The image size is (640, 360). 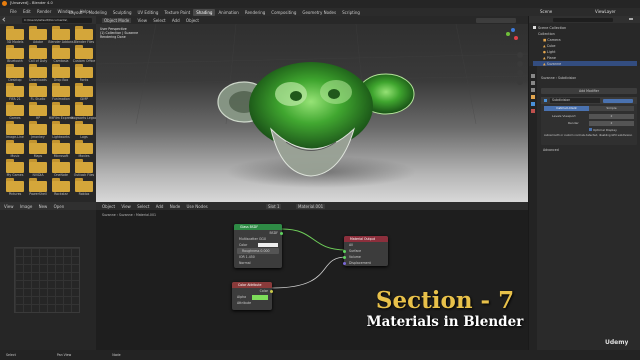 I want to click on workspace-tab-rendering: Rendering, so click(x=255, y=12).